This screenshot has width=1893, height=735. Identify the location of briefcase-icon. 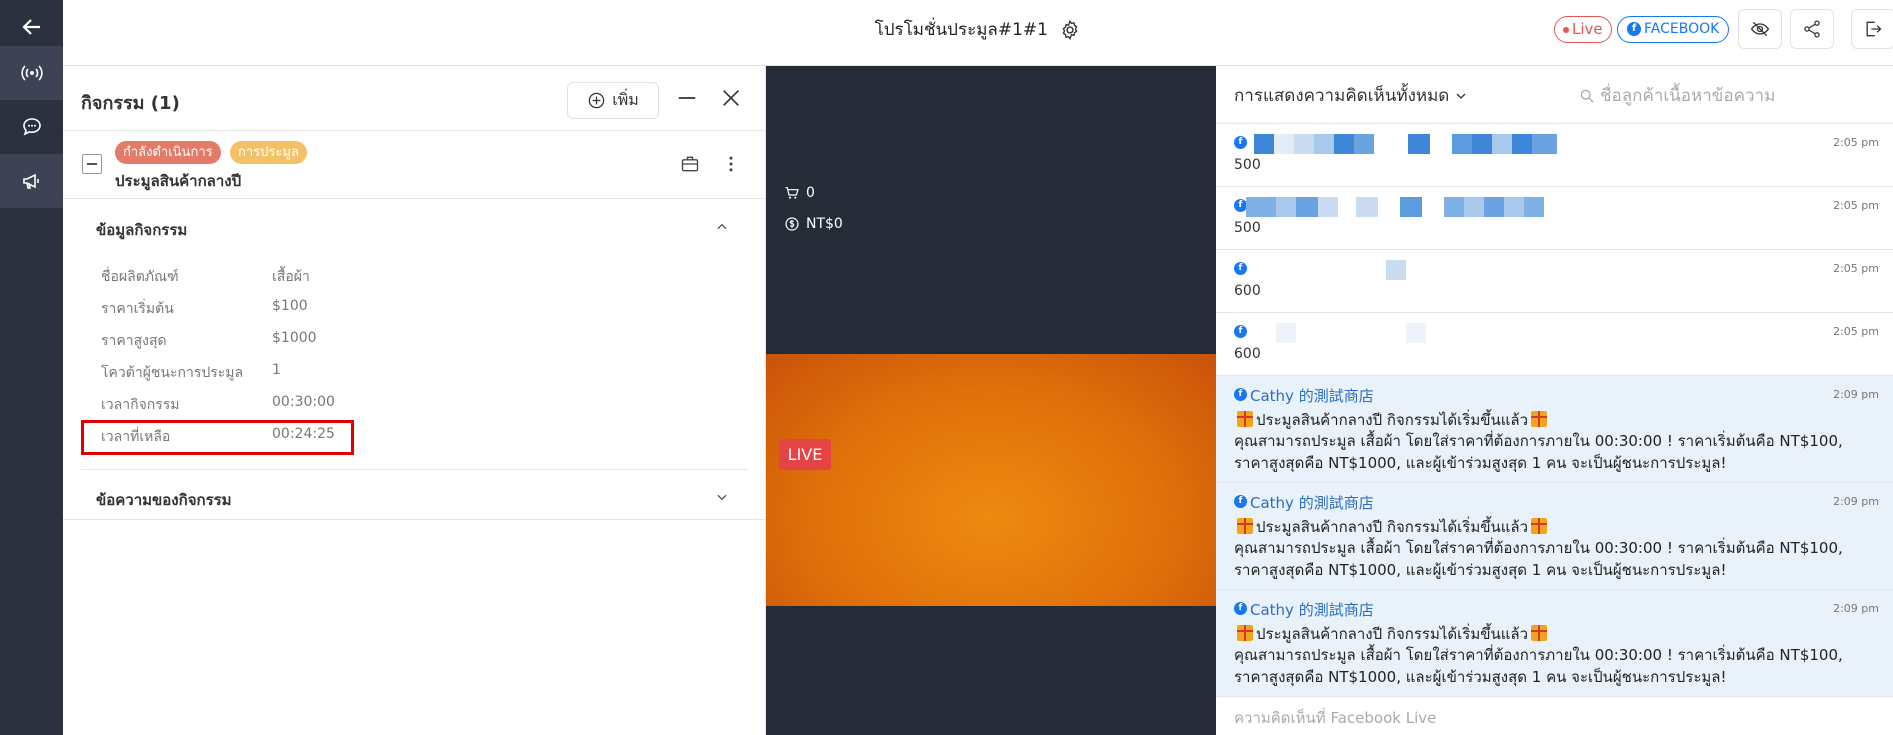
(690, 164).